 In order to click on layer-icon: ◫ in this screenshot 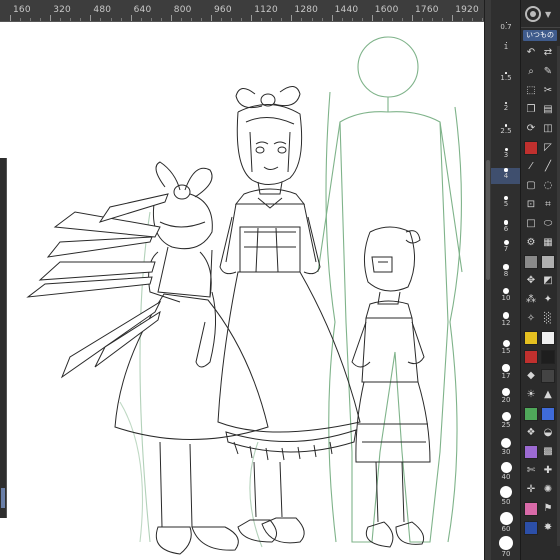, I will do `click(548, 129)`.